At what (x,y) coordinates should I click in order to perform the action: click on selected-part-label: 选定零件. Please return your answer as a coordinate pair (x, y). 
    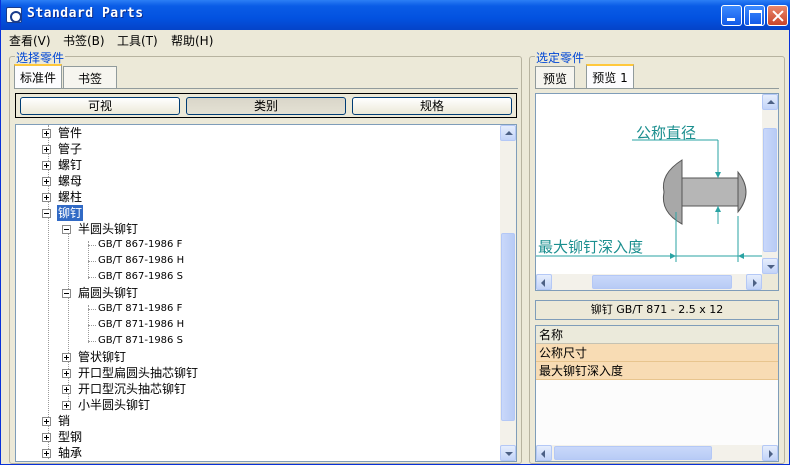
    Looking at the image, I should click on (560, 57).